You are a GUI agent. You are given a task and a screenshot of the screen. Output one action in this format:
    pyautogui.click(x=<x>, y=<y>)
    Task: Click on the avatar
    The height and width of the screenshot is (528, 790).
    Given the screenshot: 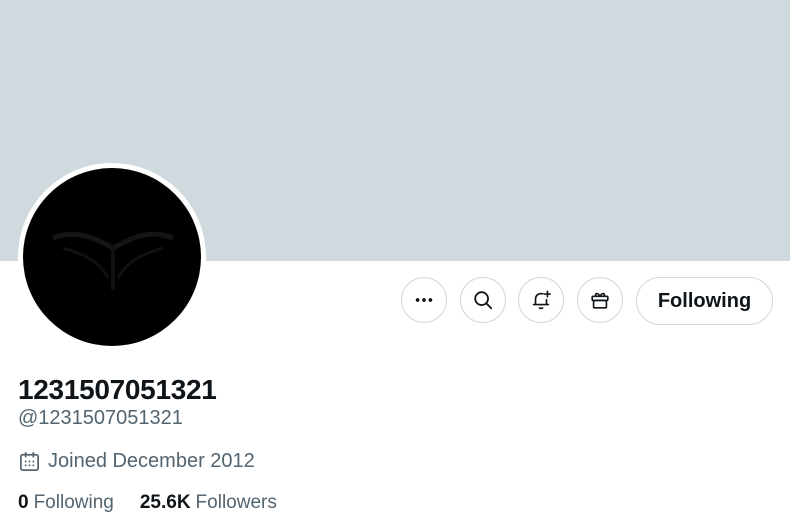 What is the action you would take?
    pyautogui.click(x=112, y=257)
    